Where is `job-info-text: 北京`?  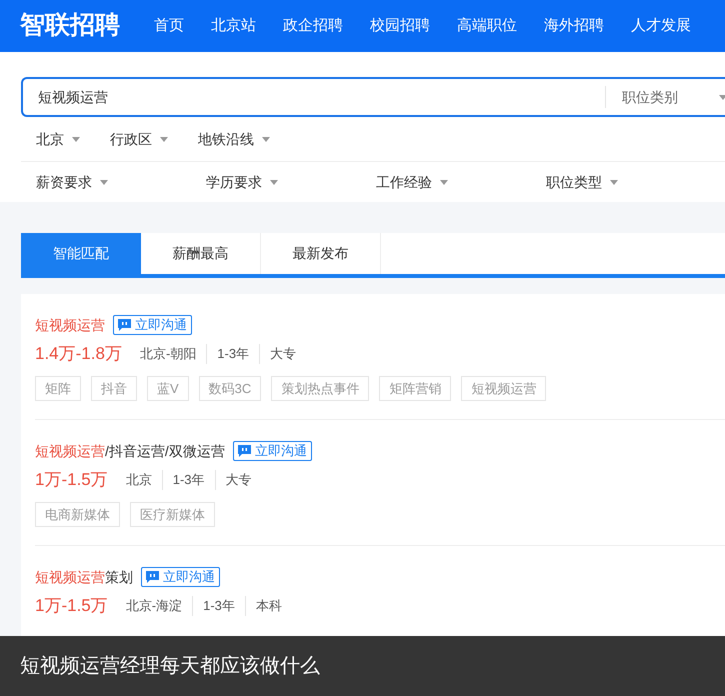 job-info-text: 北京 is located at coordinates (138, 480).